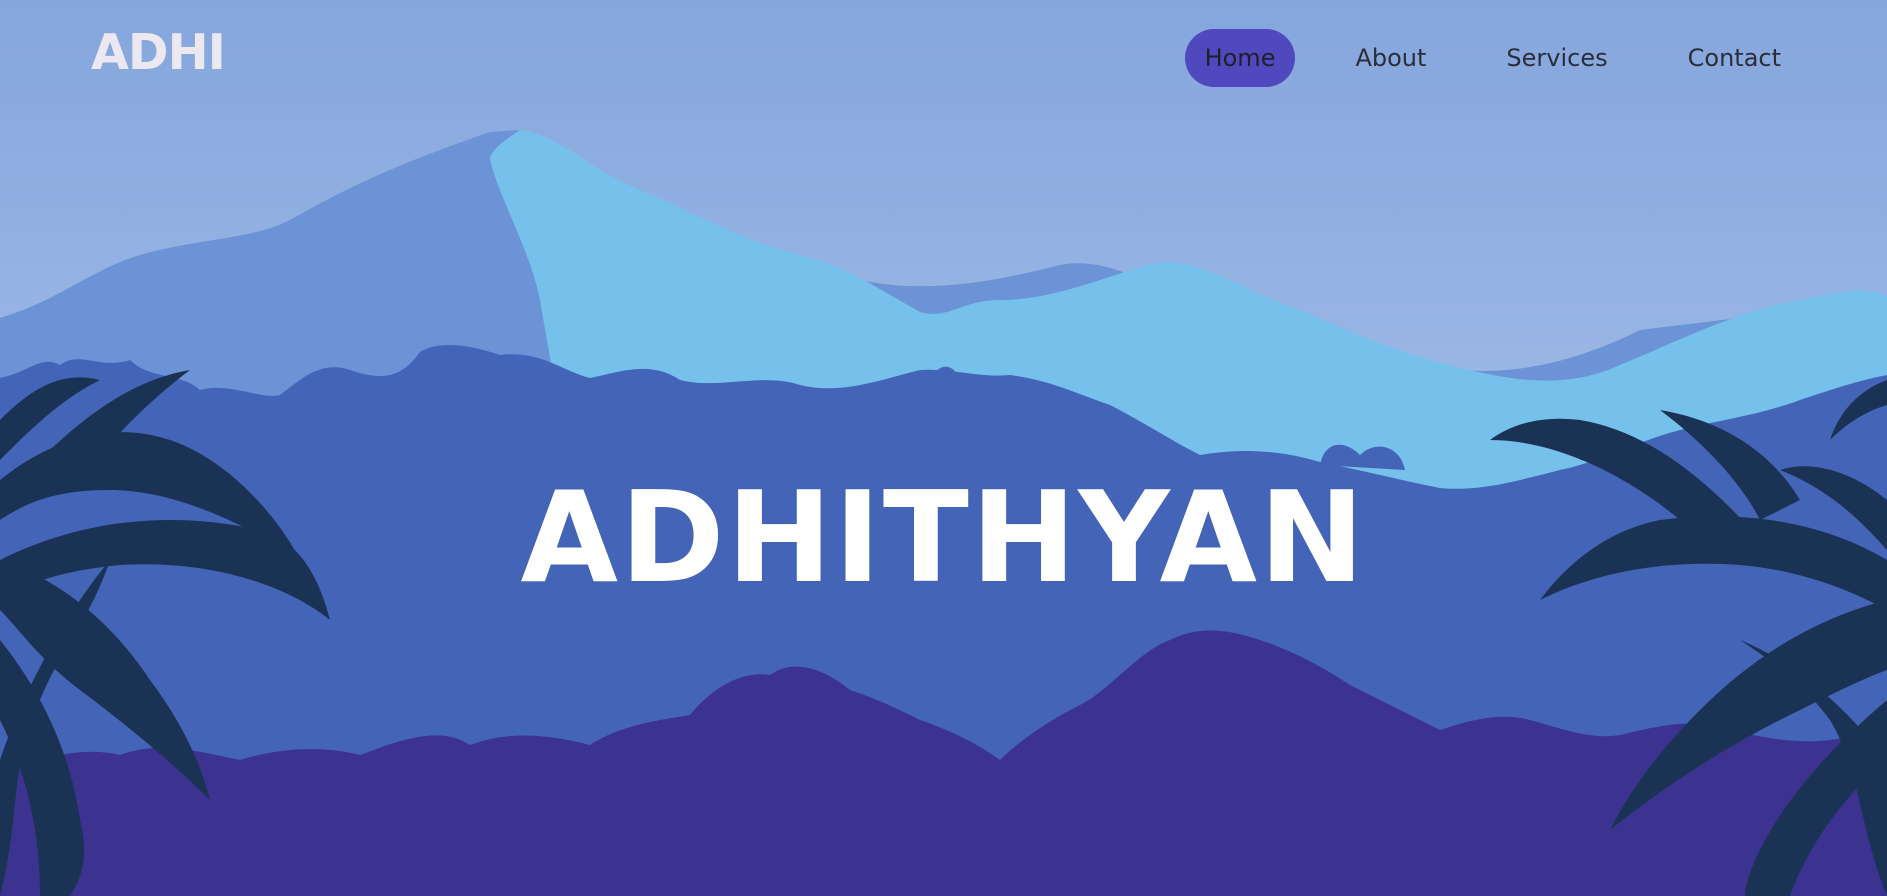 This screenshot has width=1887, height=896. Describe the element at coordinates (158, 52) in the screenshot. I see `brand-logo: ADHI` at that location.